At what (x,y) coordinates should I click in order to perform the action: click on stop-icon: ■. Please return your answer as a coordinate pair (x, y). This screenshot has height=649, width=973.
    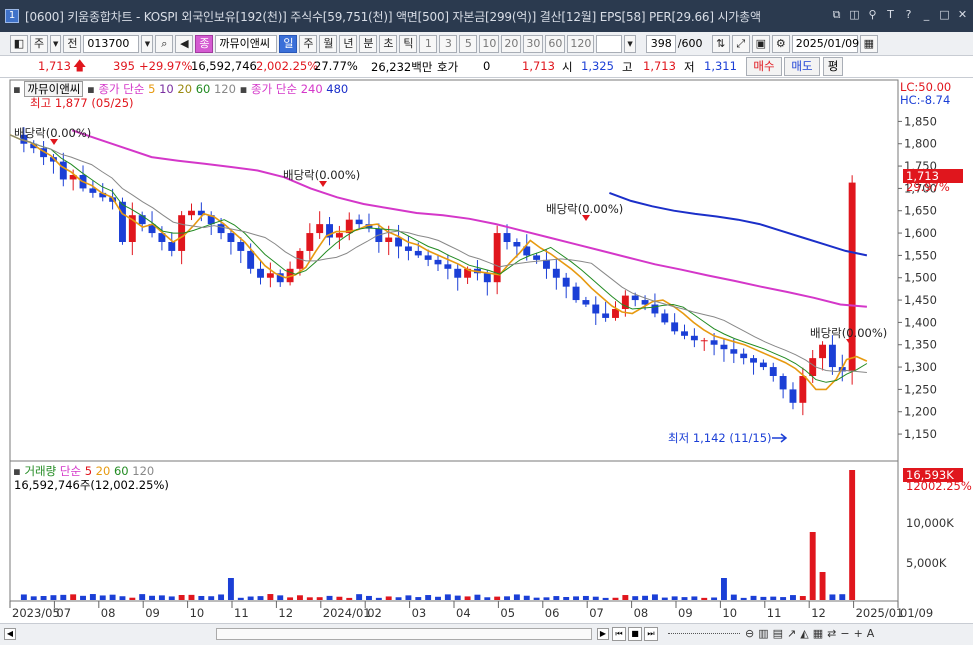
    Looking at the image, I should click on (635, 634).